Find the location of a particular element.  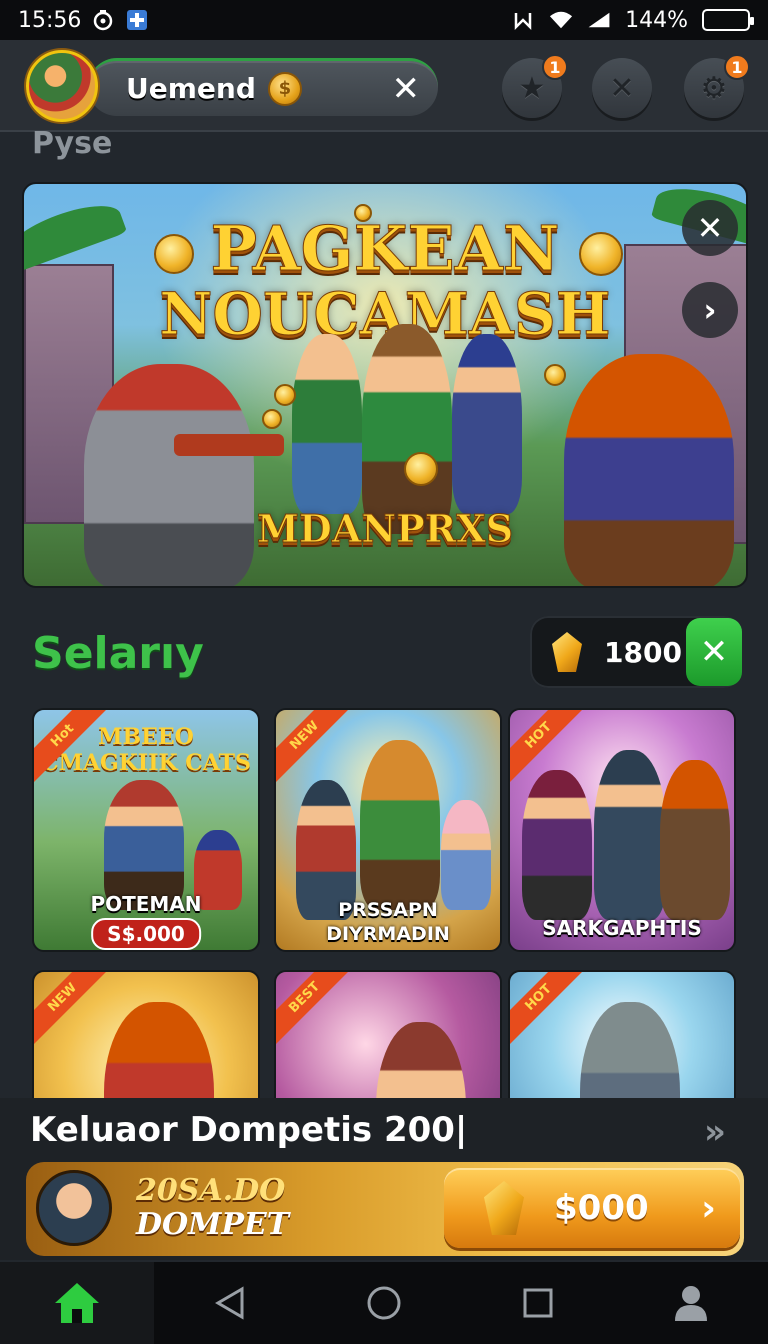

back-icon is located at coordinates (229, 1303).